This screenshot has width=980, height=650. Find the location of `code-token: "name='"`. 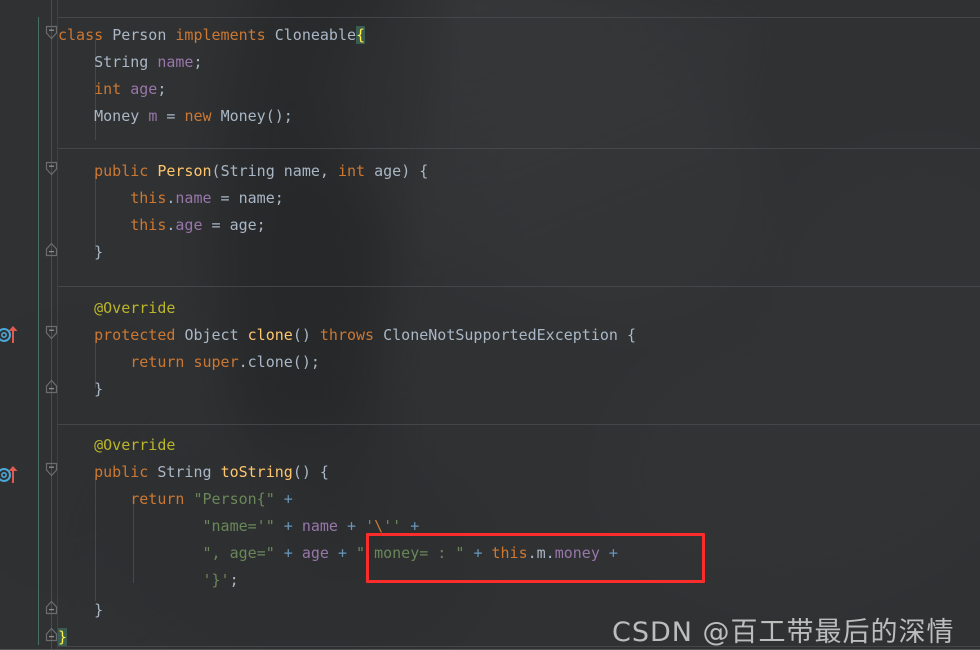

code-token: "name='" is located at coordinates (166, 526).